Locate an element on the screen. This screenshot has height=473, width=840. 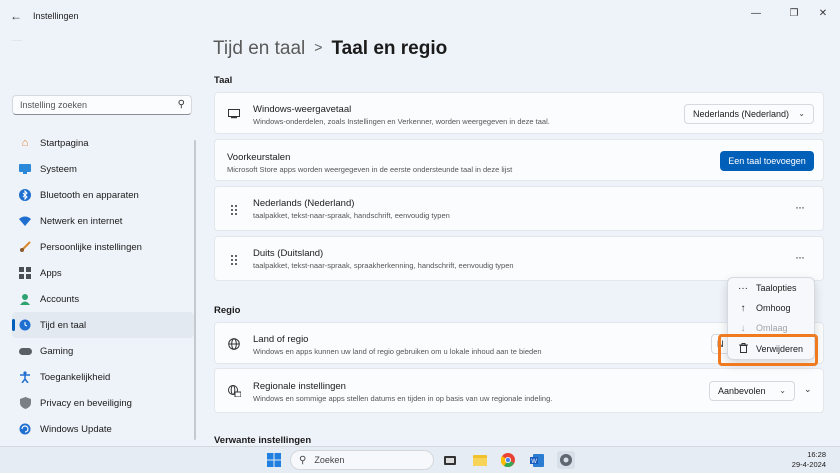
section-verwante: Verwante instellingen is located at coordinates (263, 440).